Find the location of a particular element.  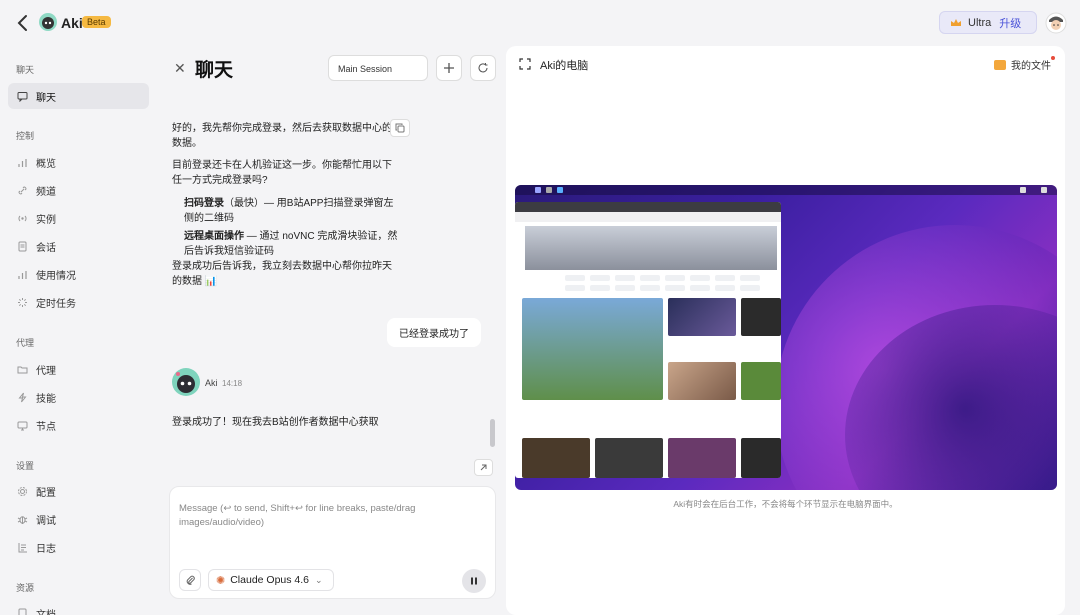

document-icon is located at coordinates (22, 246).